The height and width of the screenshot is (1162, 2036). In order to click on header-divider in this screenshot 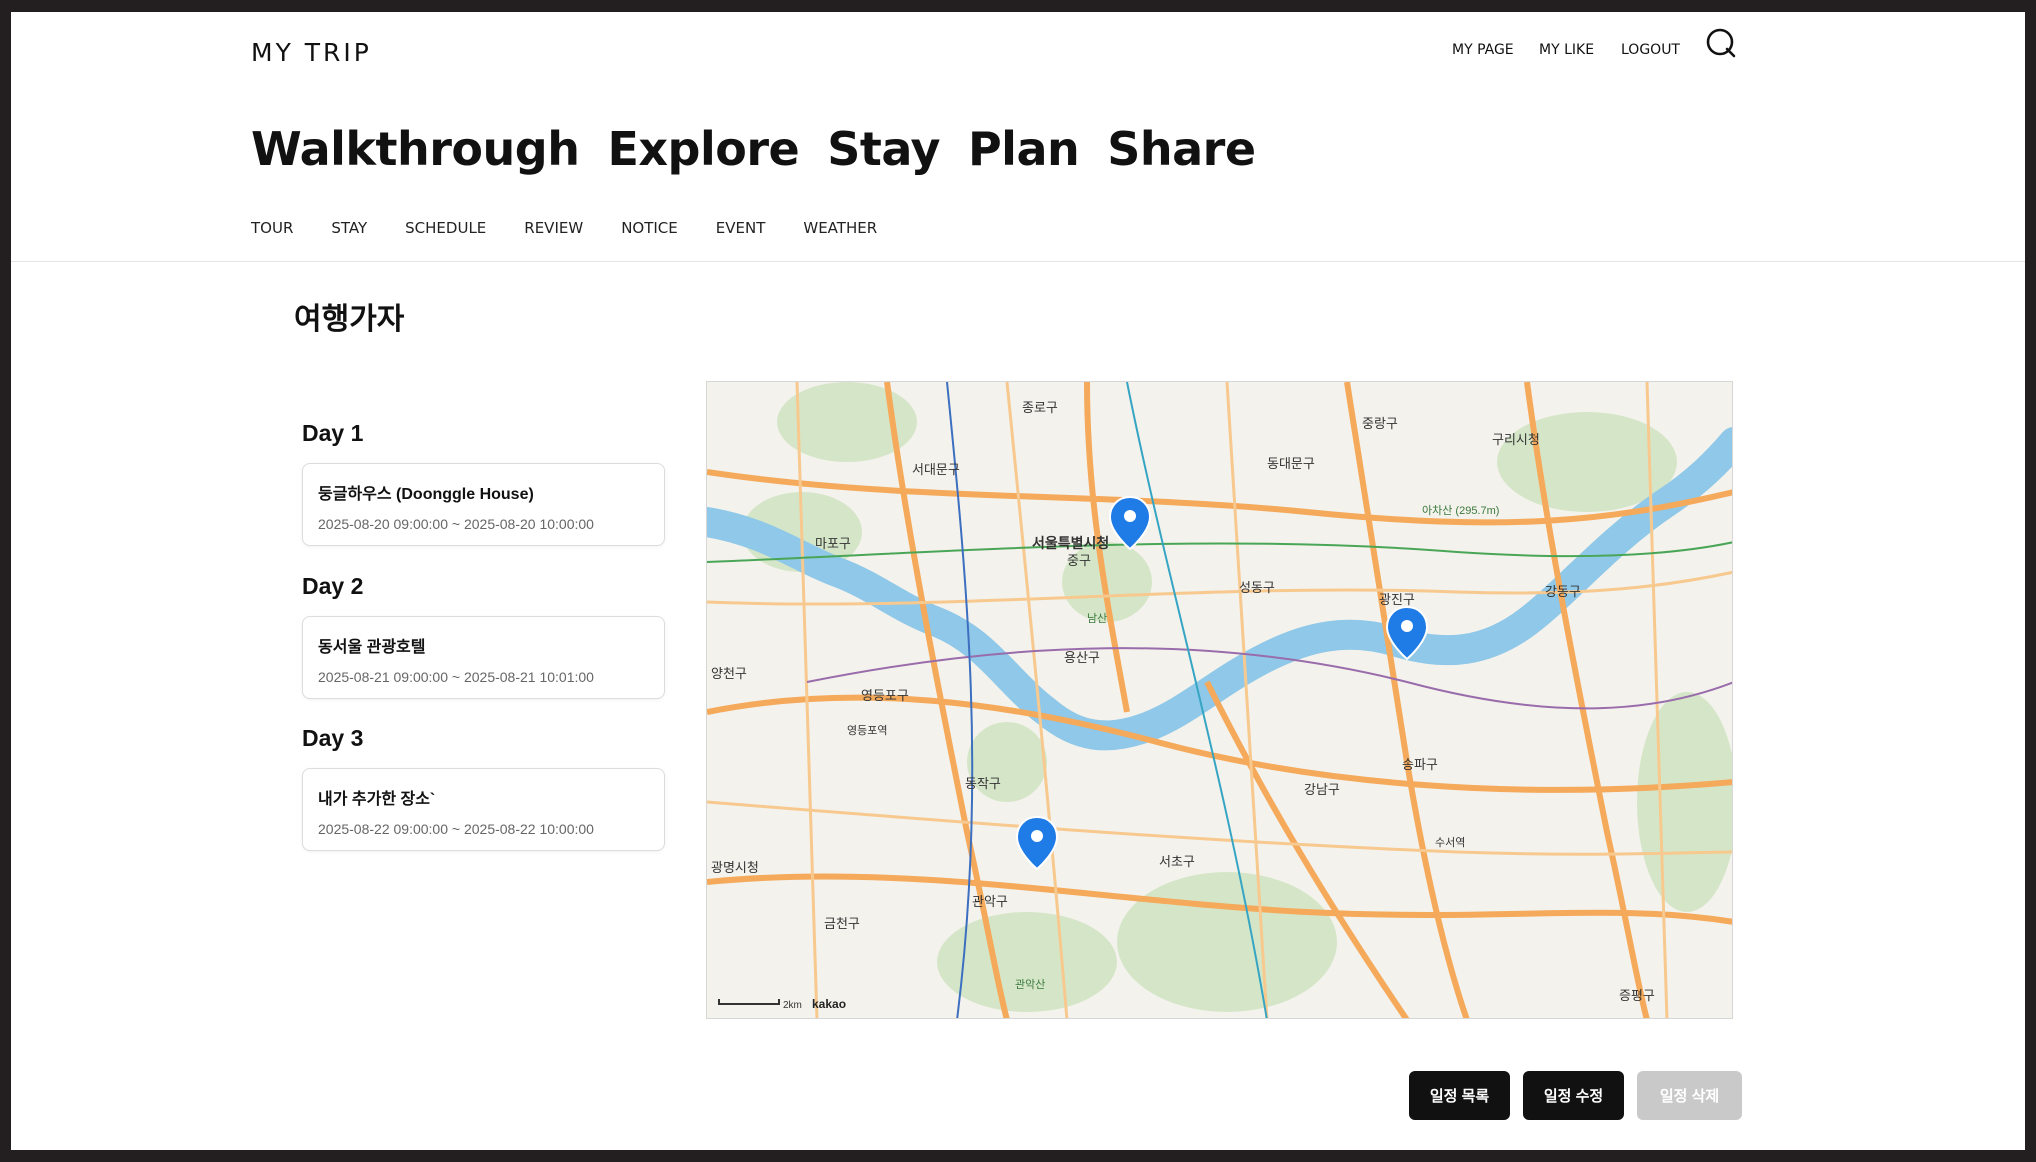, I will do `click(1018, 261)`.